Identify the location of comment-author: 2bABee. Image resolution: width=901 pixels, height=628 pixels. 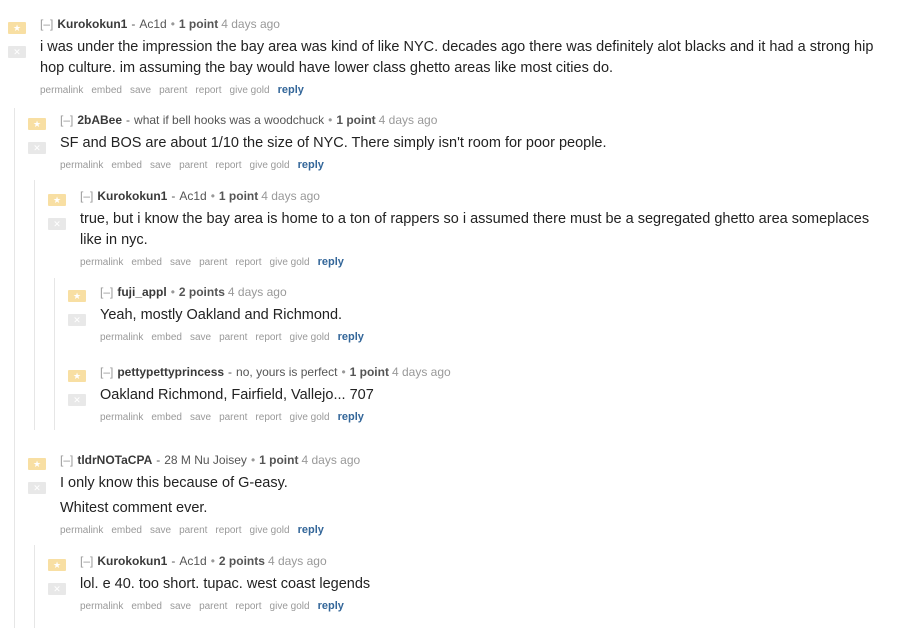
(99, 120).